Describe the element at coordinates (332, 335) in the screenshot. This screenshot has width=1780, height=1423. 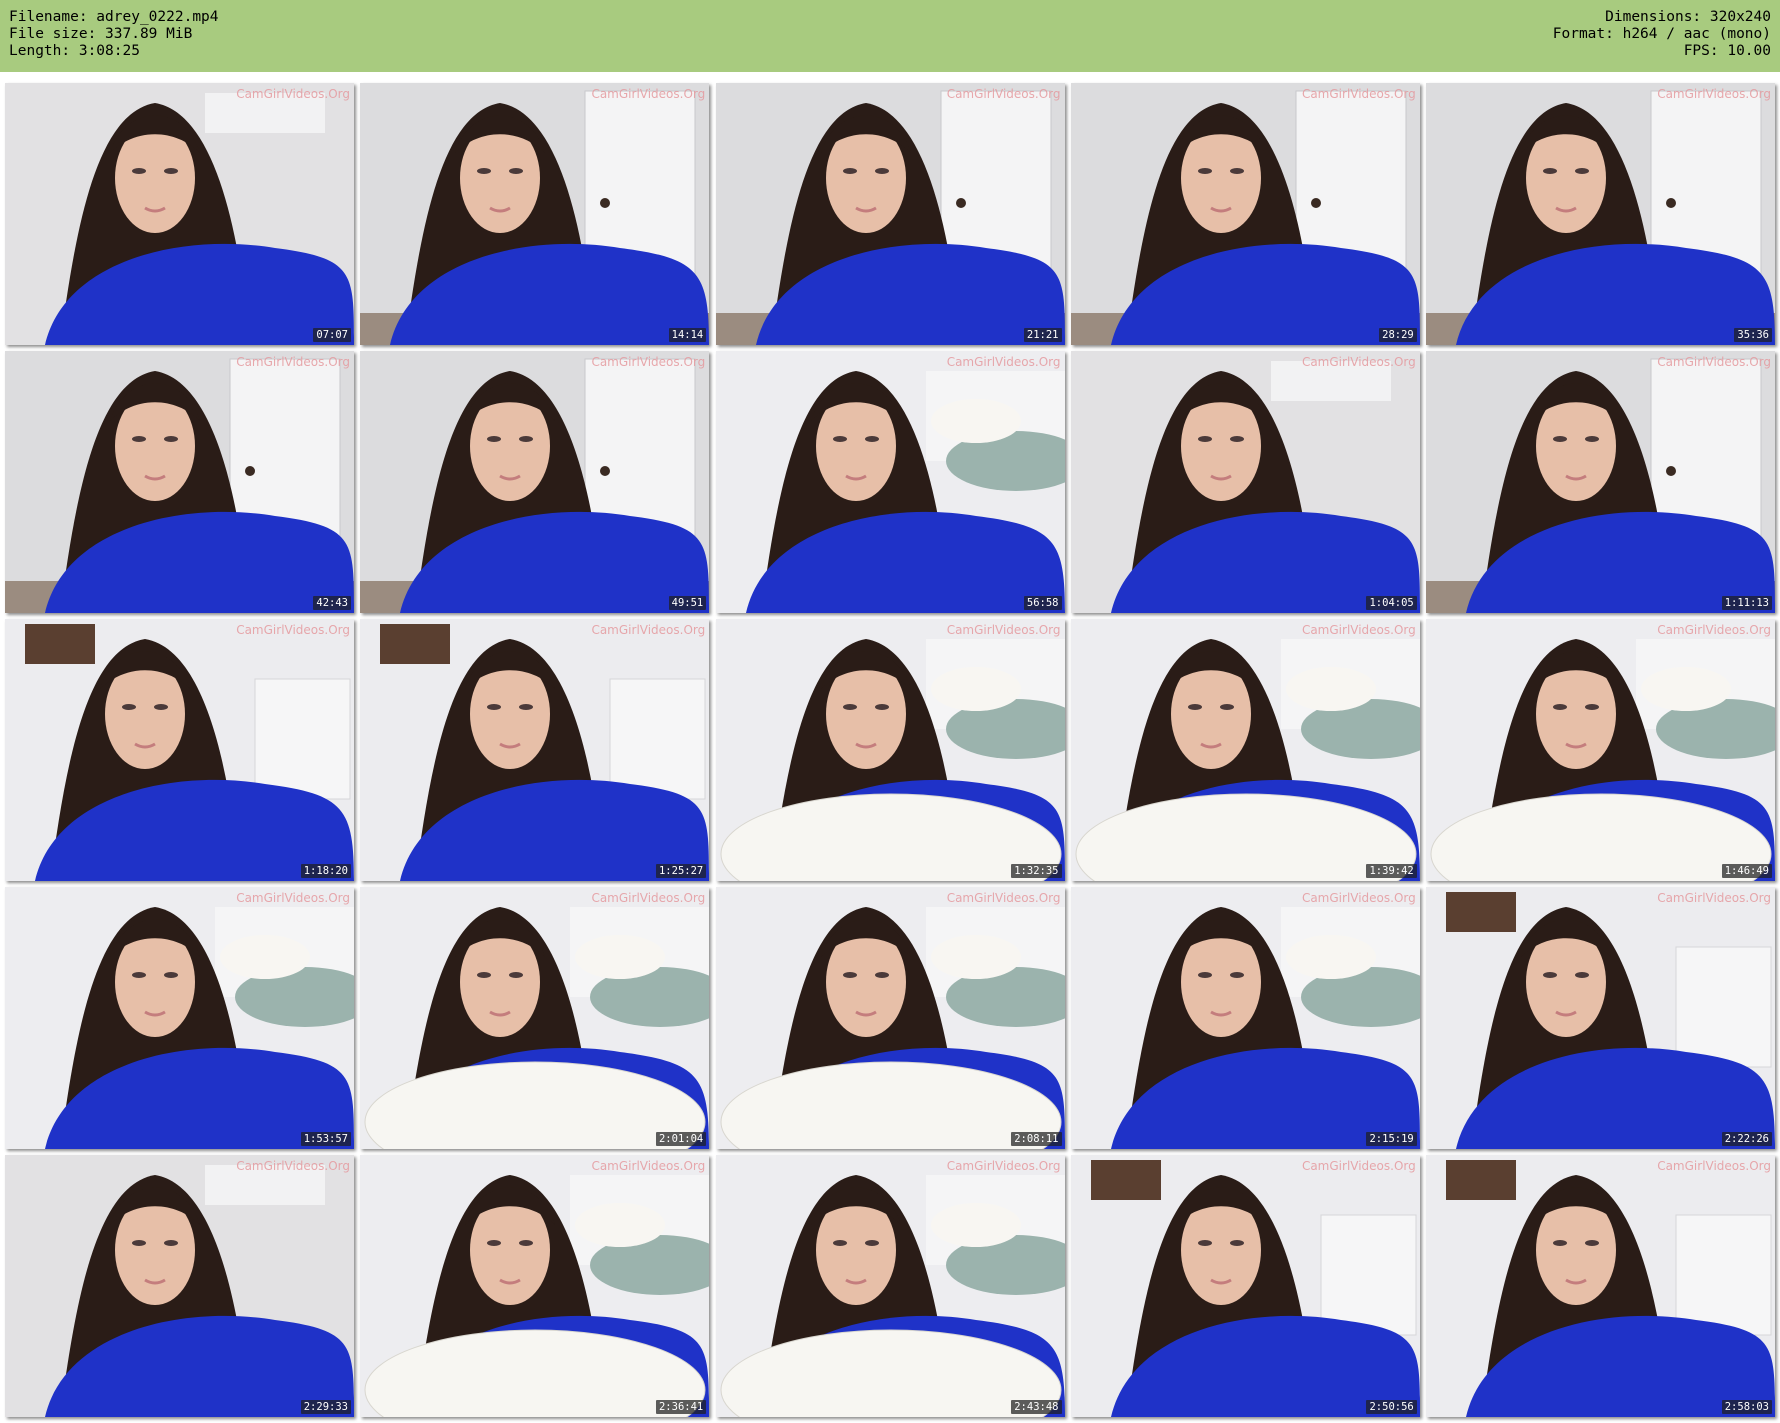
I see `timestamp-label: 07:07` at that location.